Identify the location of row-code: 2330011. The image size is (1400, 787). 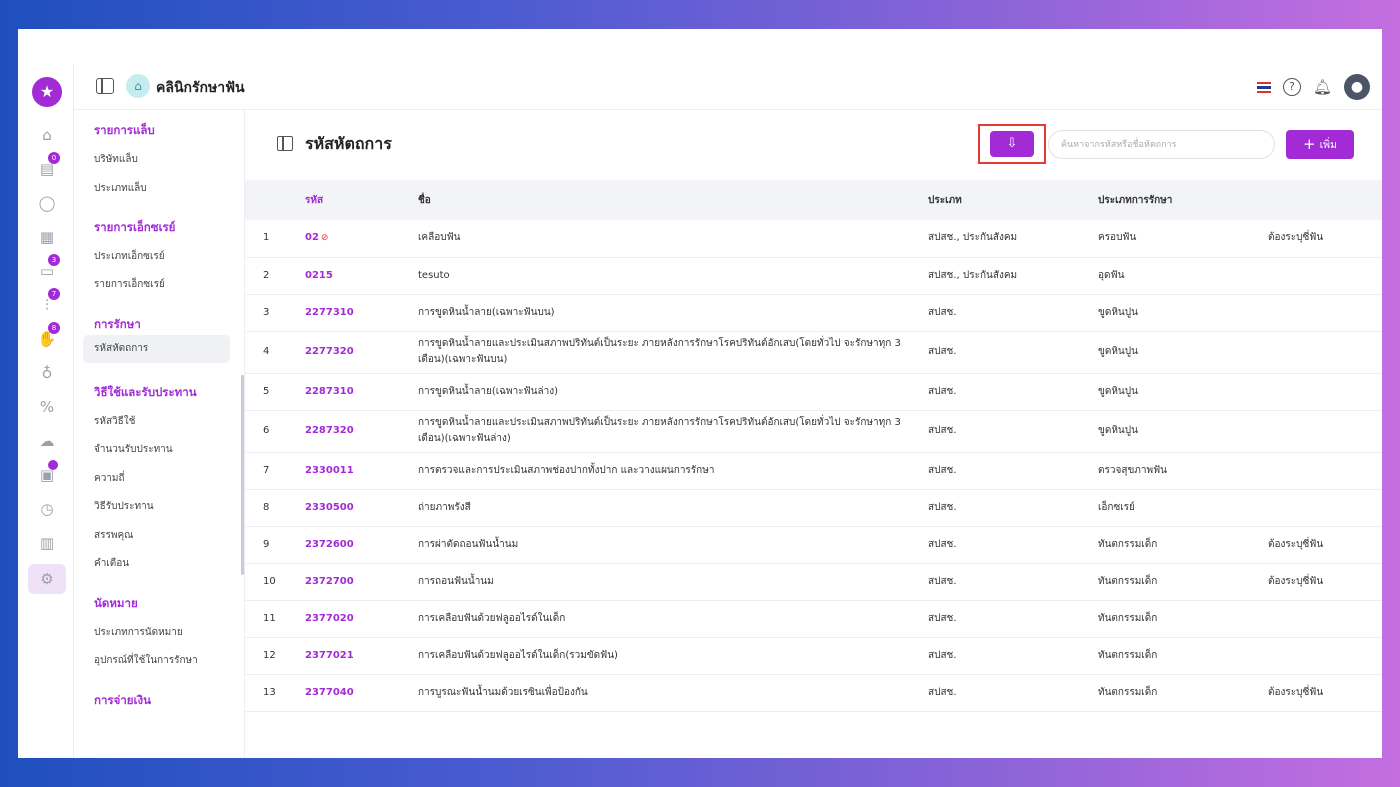
(361, 471).